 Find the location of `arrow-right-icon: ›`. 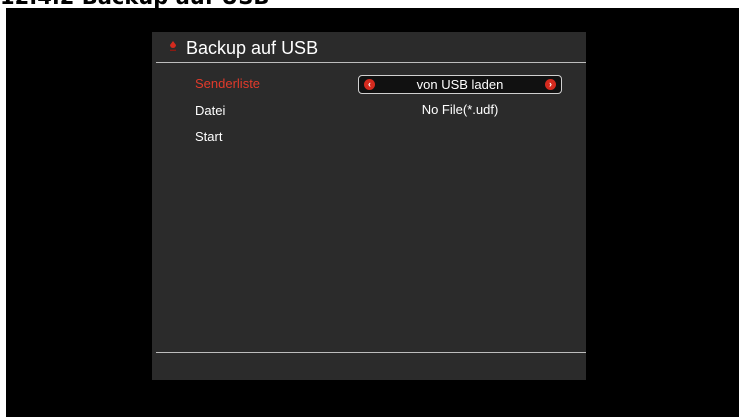

arrow-right-icon: › is located at coordinates (550, 84).